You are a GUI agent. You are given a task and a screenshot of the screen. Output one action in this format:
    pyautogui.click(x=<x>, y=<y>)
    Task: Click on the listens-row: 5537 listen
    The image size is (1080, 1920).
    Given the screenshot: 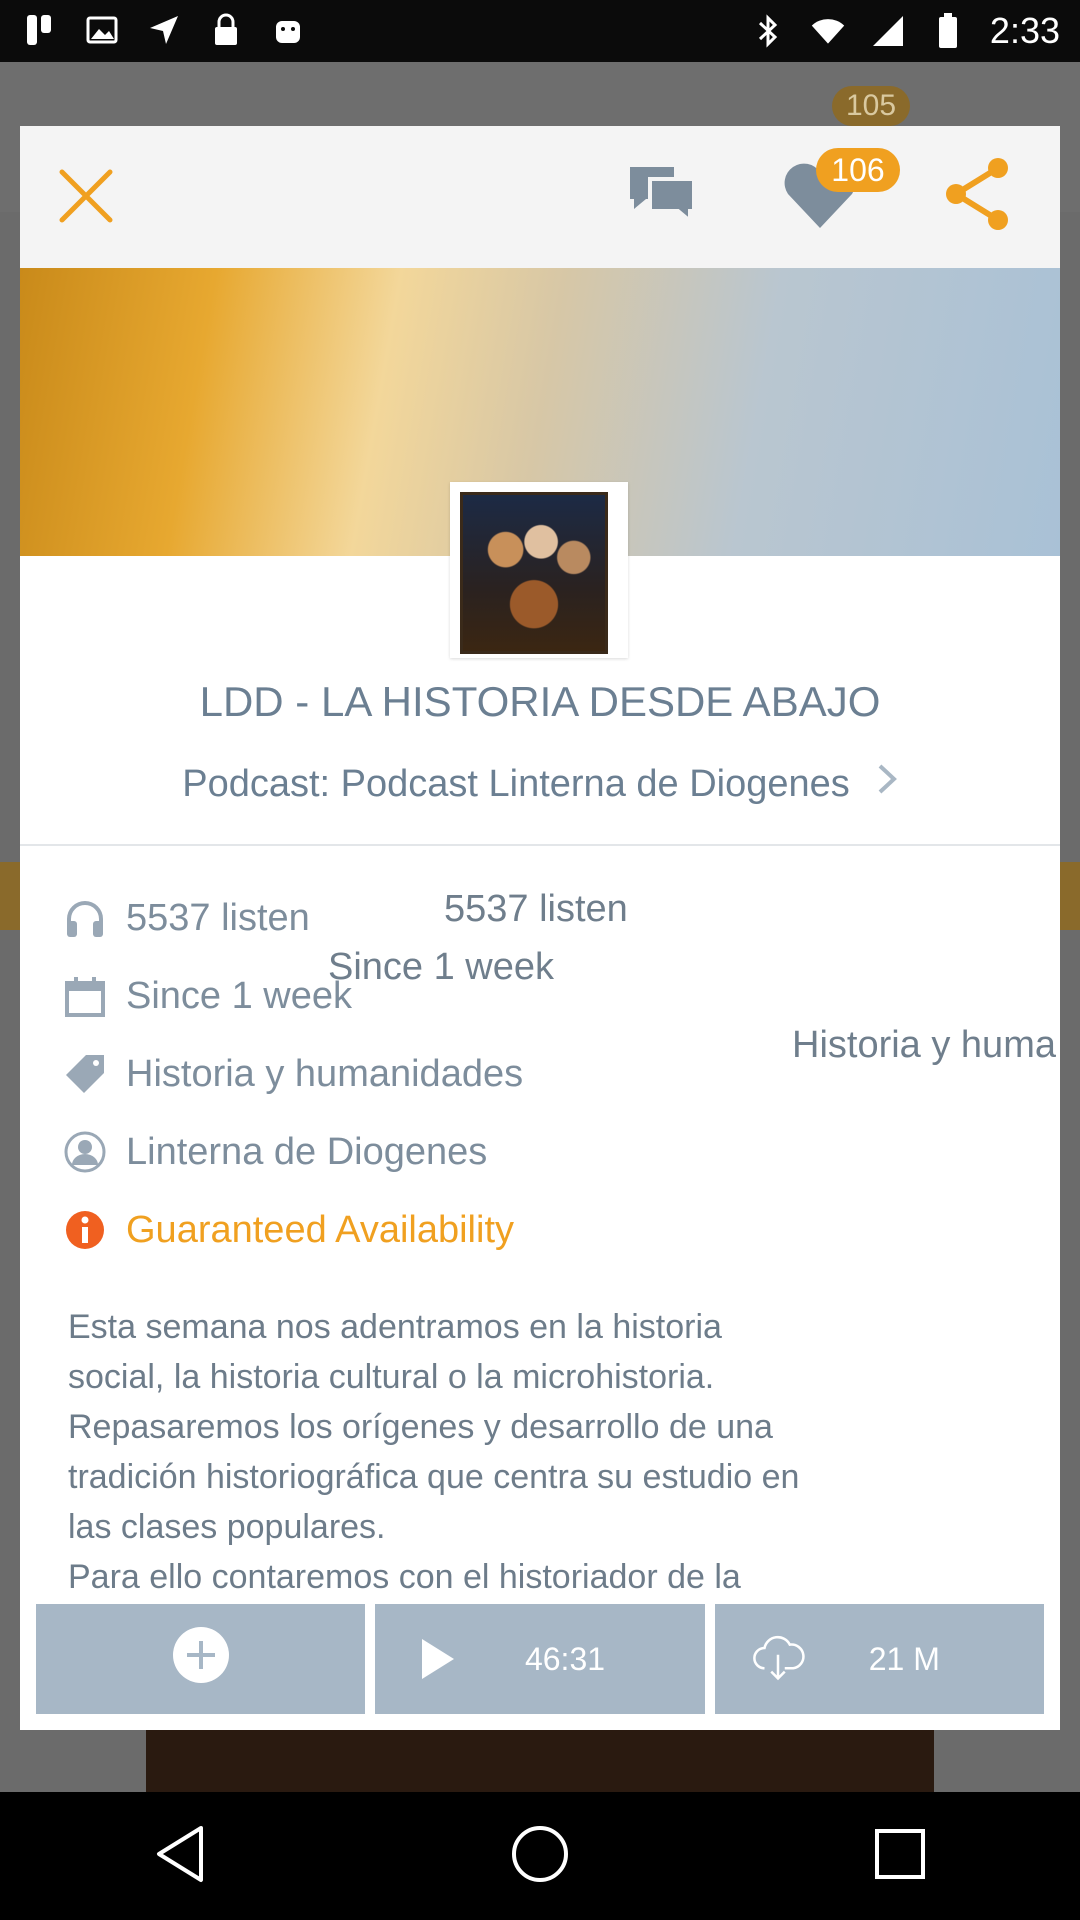 What is the action you would take?
    pyautogui.click(x=186, y=918)
    